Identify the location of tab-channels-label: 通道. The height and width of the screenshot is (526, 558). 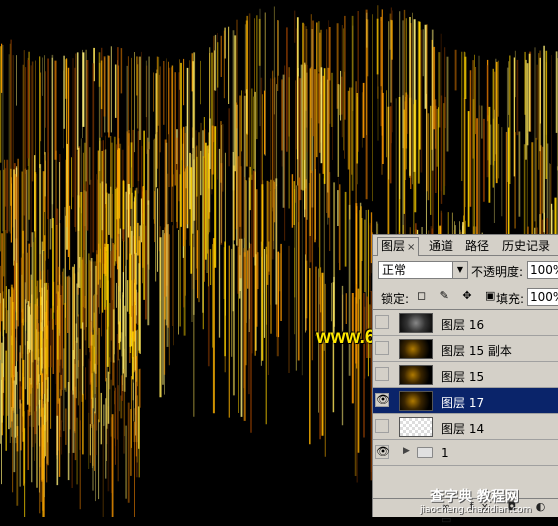
(441, 246).